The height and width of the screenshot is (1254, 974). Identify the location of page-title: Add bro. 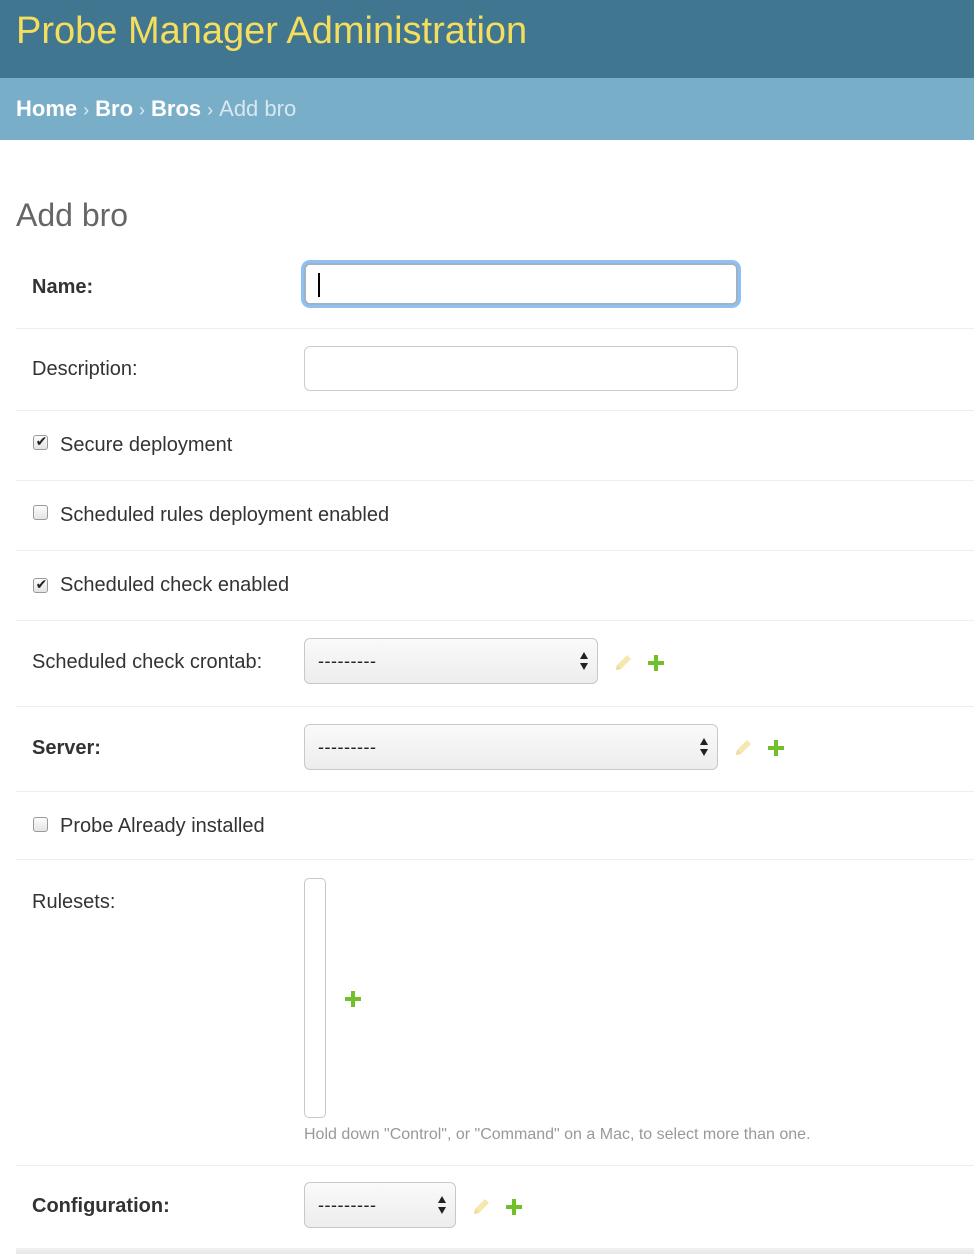
(72, 215).